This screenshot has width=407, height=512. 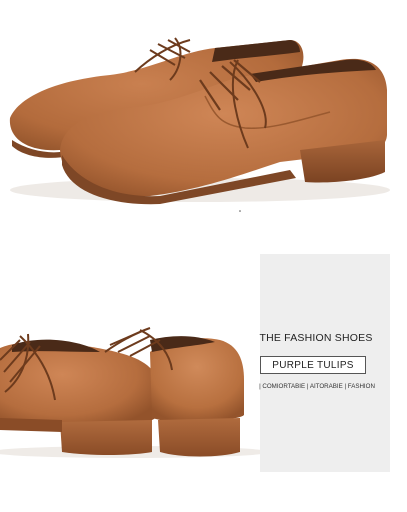 I want to click on brand-name: PURPLE TULIPS, so click(x=313, y=365).